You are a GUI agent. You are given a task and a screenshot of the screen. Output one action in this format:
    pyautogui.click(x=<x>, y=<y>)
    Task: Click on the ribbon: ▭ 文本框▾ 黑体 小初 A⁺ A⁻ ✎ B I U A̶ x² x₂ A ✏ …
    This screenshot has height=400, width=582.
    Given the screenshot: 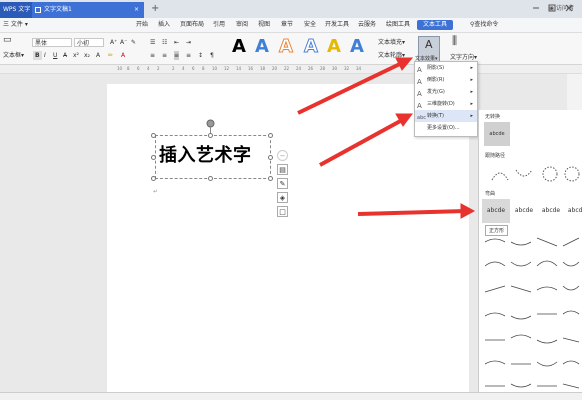 What is the action you would take?
    pyautogui.click(x=291, y=49)
    